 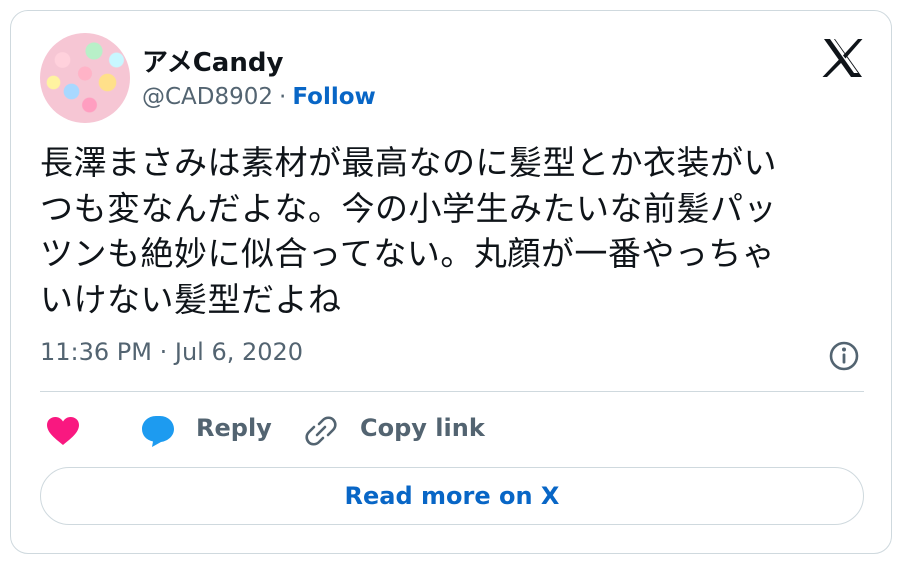 I want to click on link-icon, so click(x=321, y=431).